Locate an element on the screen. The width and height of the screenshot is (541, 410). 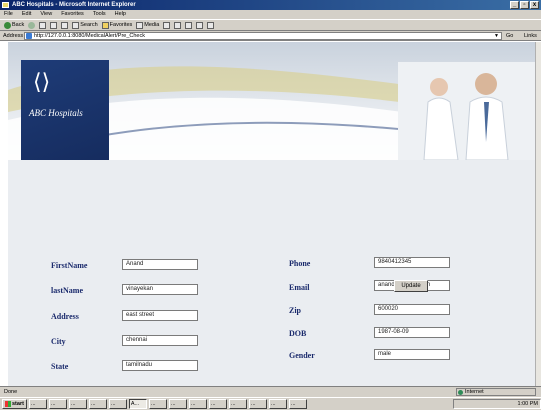
back-arrow-icon is located at coordinates (7, 25).